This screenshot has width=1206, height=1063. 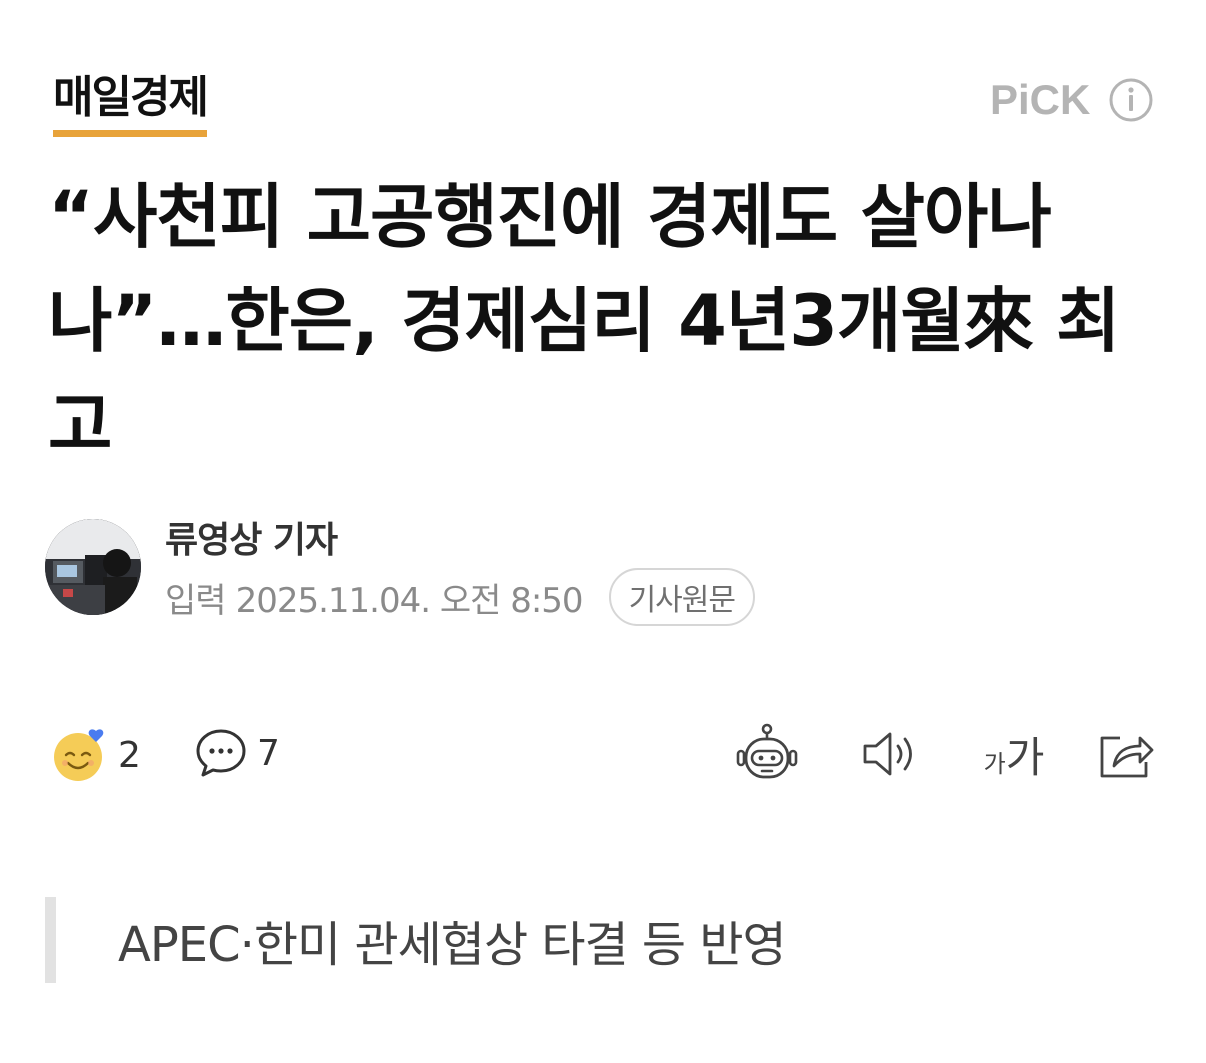 What do you see at coordinates (603, 755) in the screenshot?
I see `action-bar: 2 7 가 가` at bounding box center [603, 755].